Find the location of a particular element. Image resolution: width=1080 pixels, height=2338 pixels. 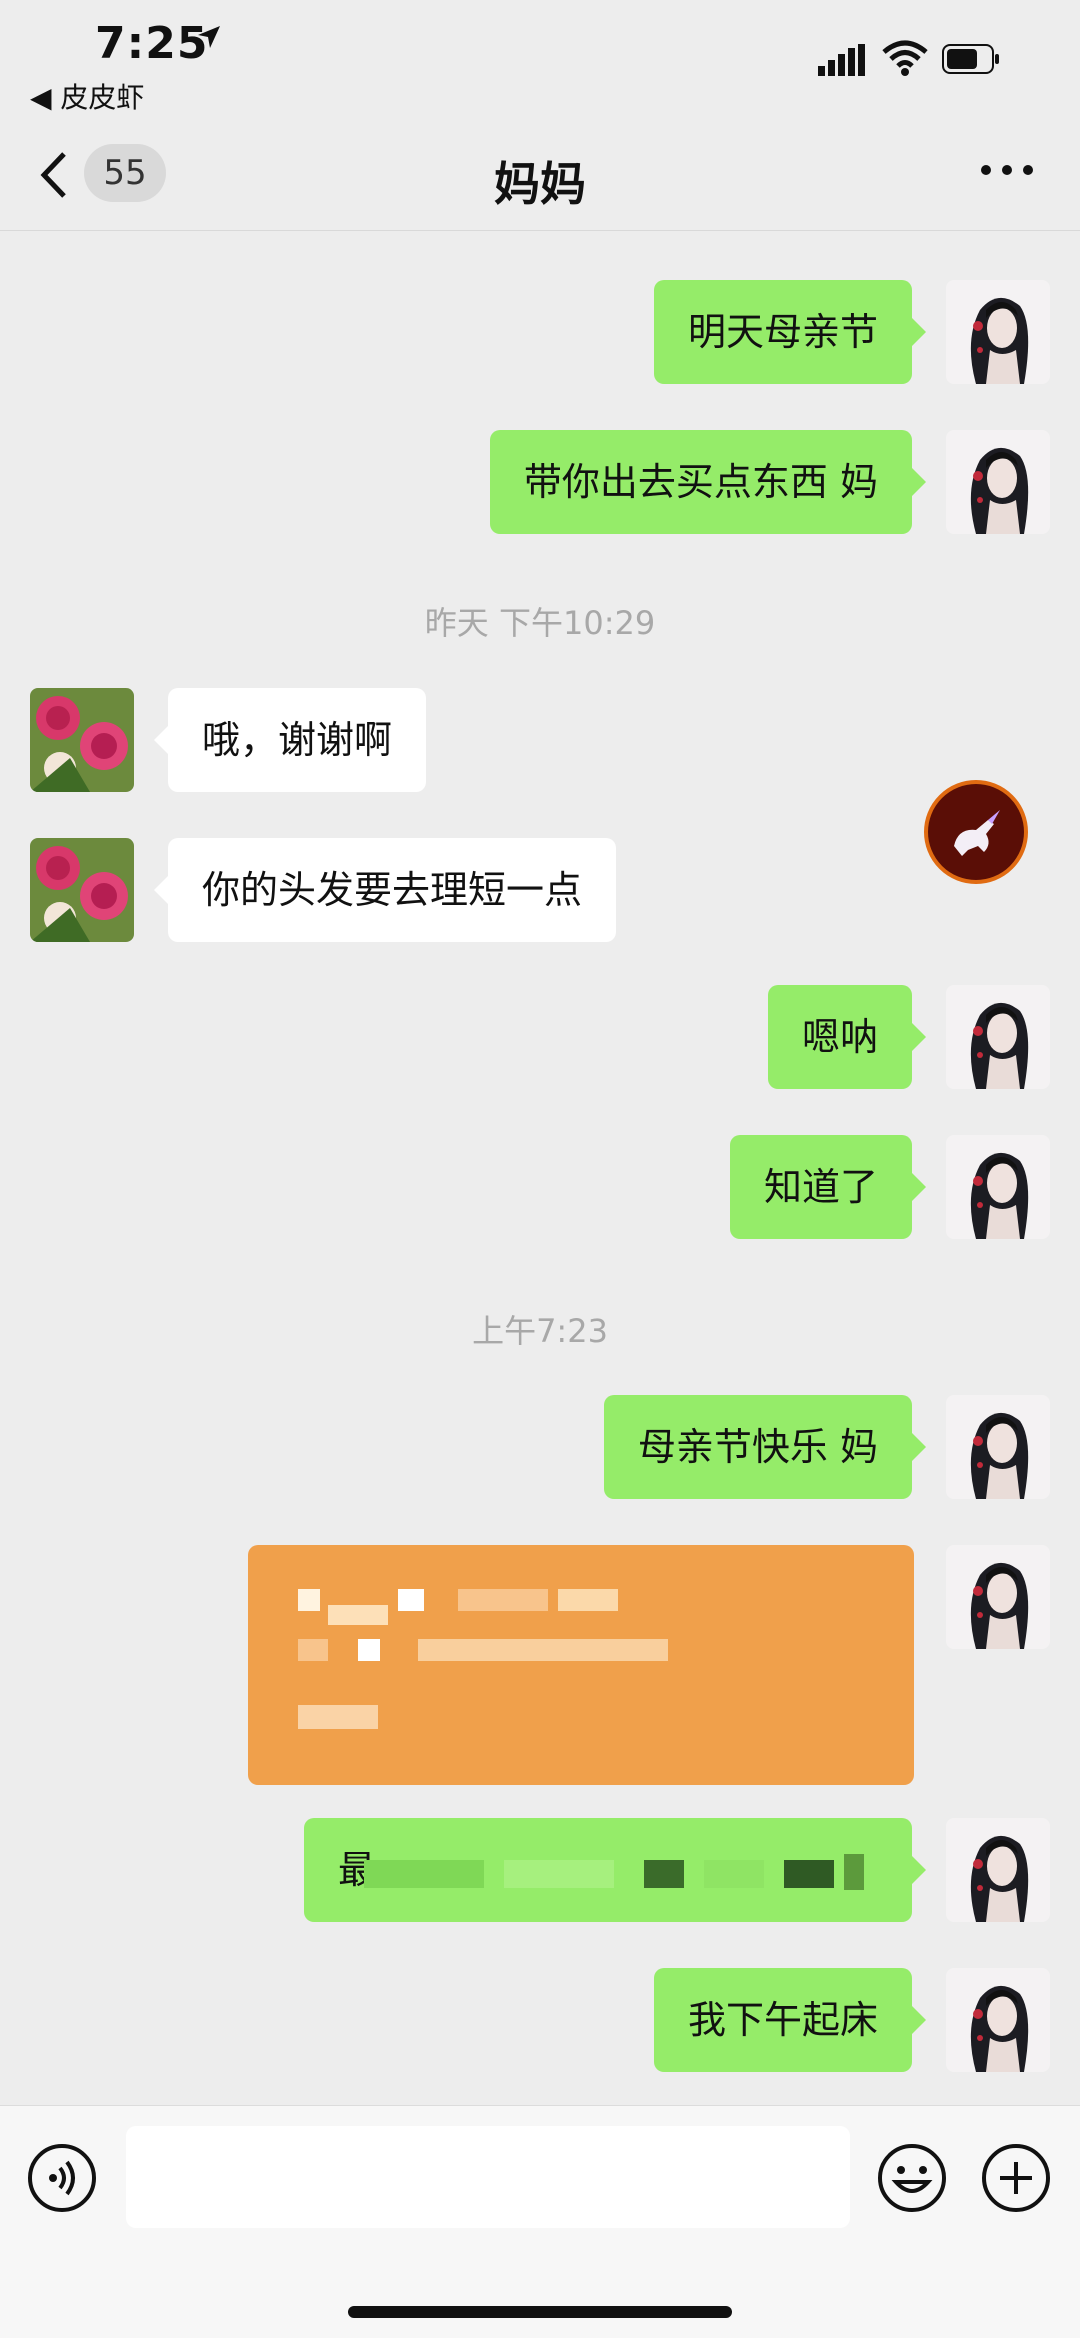

voice-icon is located at coordinates (62, 2178).